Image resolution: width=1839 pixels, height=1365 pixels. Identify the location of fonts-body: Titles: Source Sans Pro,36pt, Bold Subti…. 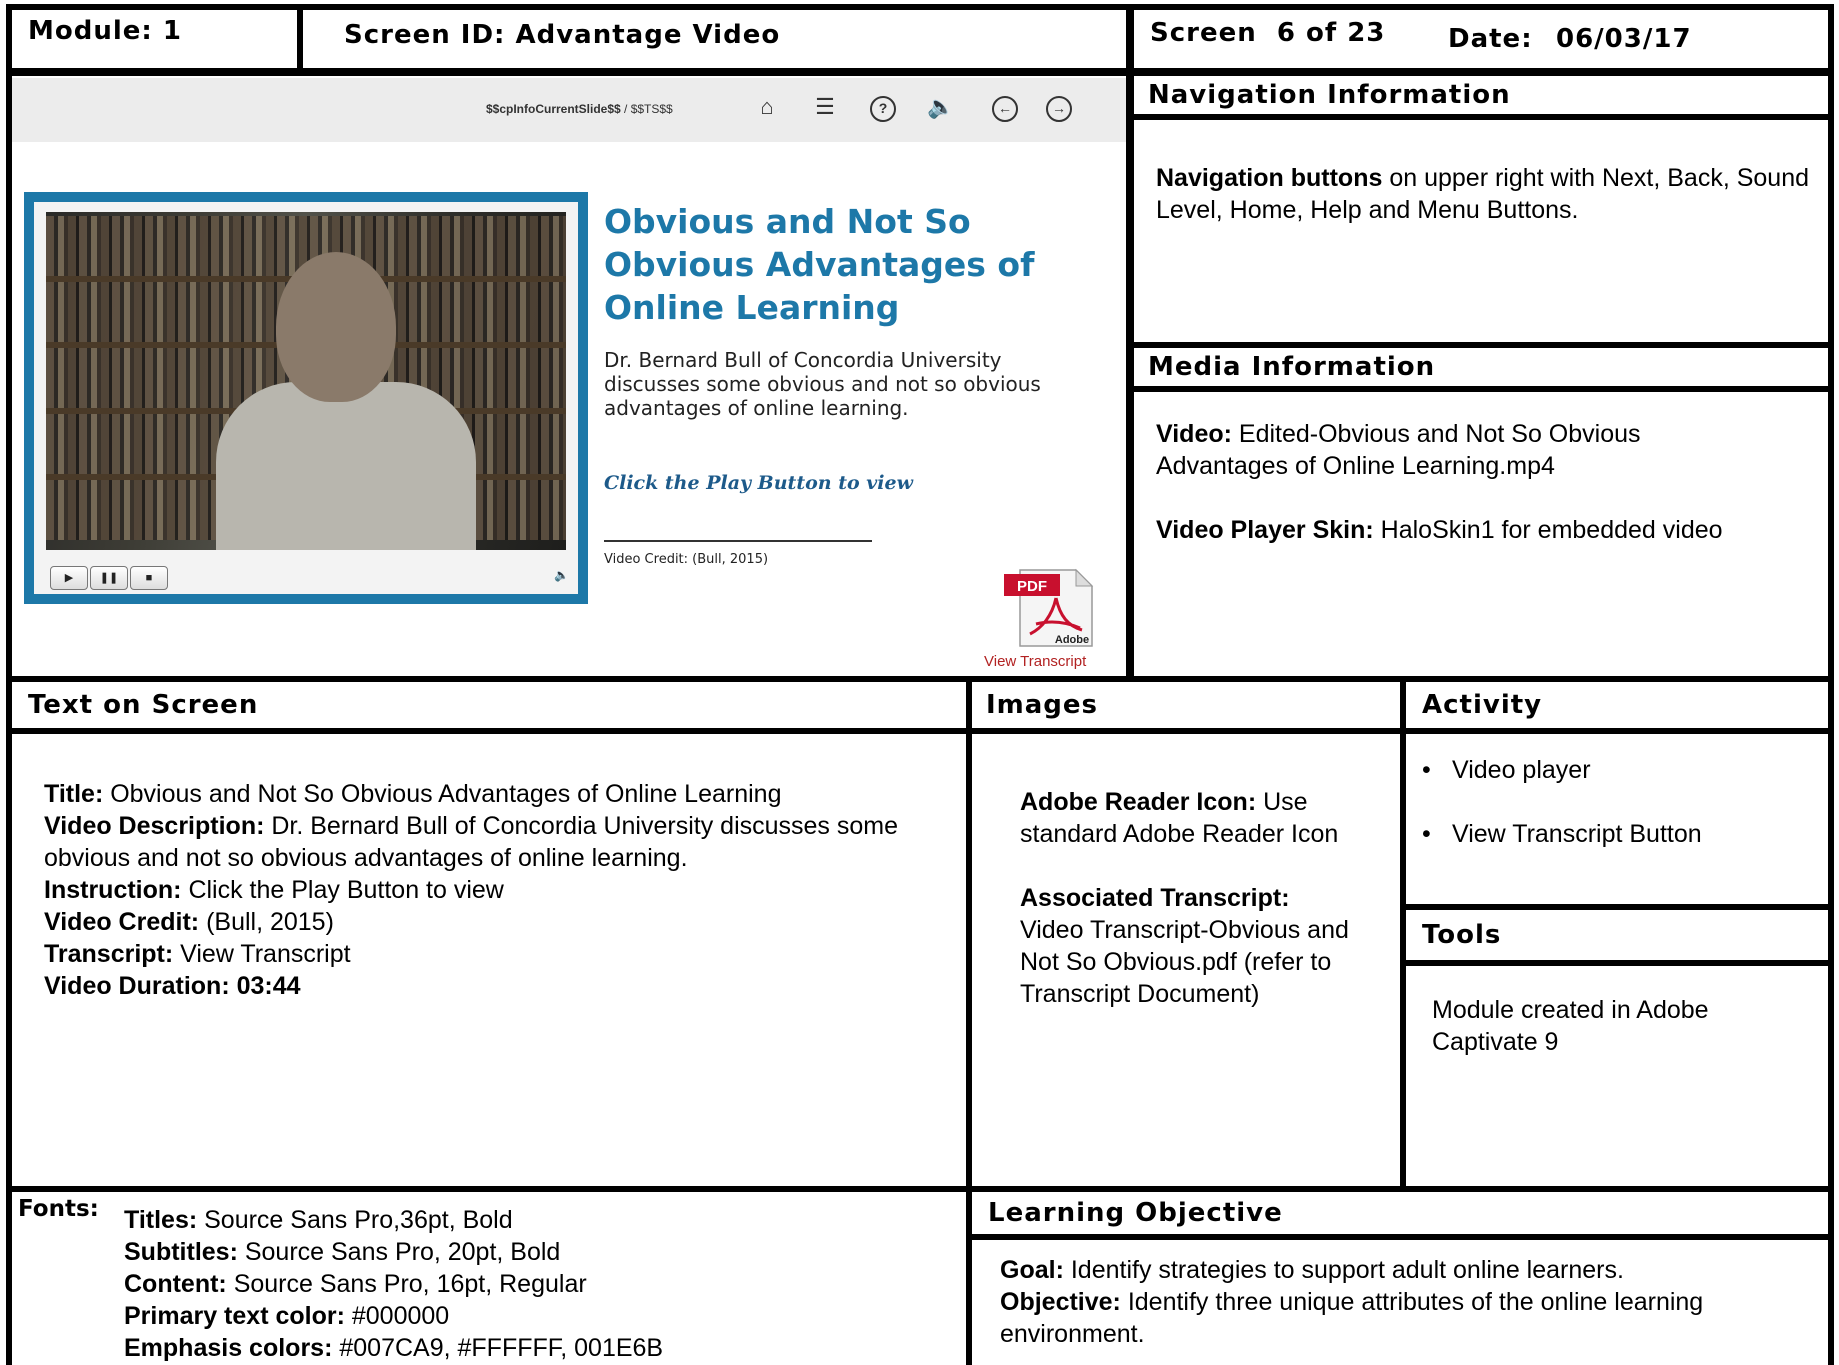
(394, 1284).